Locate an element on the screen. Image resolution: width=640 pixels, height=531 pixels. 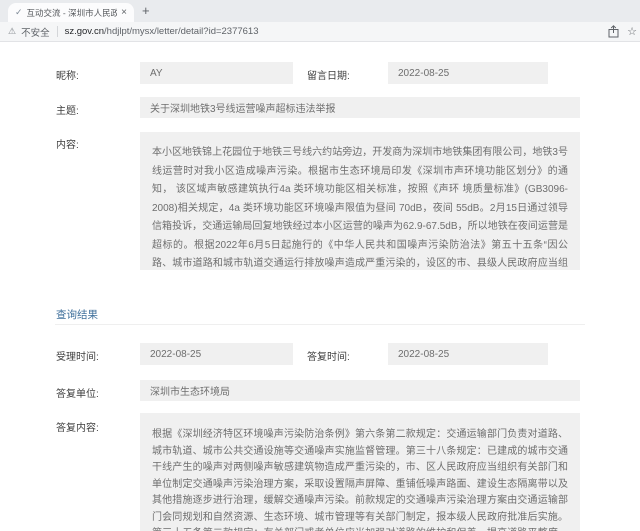
tab-title: 互动交流 - 深圳市人民政府门户 is located at coordinates (72, 12).